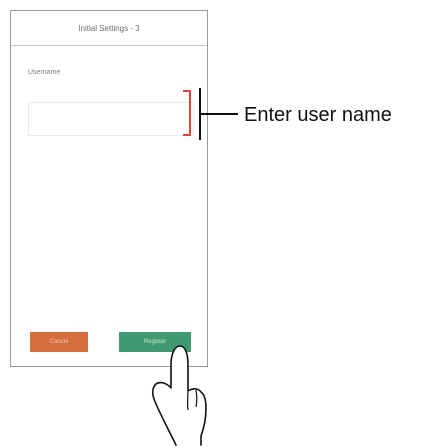  I want to click on screen-title-bar: Initial Settings - 3, so click(109, 28).